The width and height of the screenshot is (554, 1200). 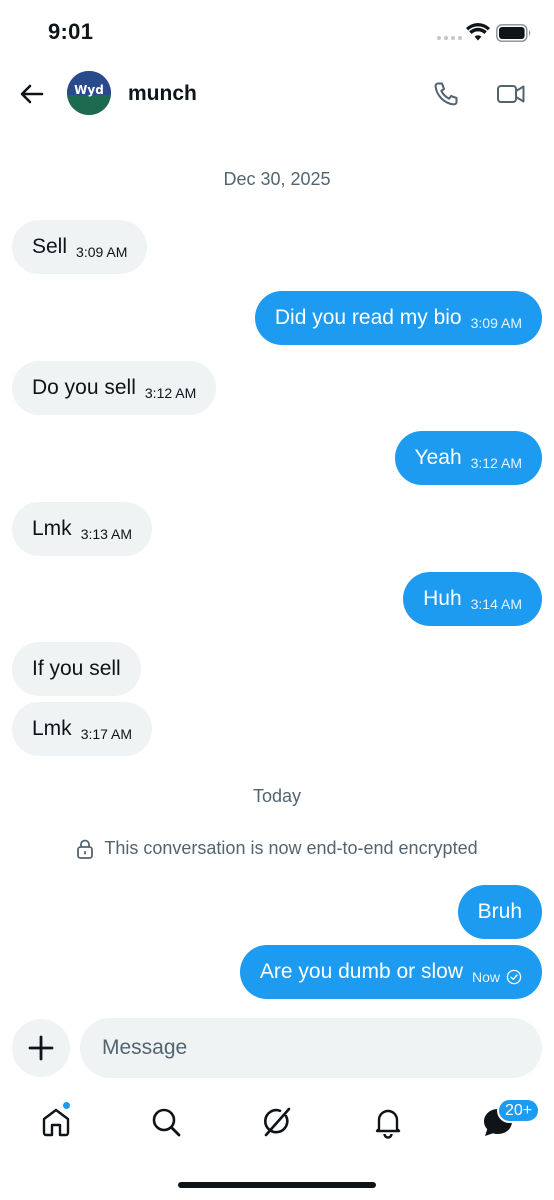 What do you see at coordinates (368, 317) in the screenshot?
I see `message-text: Did you read my bio` at bounding box center [368, 317].